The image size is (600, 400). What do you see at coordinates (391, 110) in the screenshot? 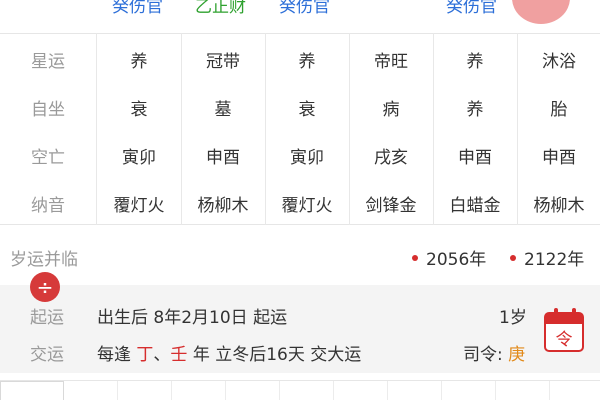
I see `grid-cell: 病` at bounding box center [391, 110].